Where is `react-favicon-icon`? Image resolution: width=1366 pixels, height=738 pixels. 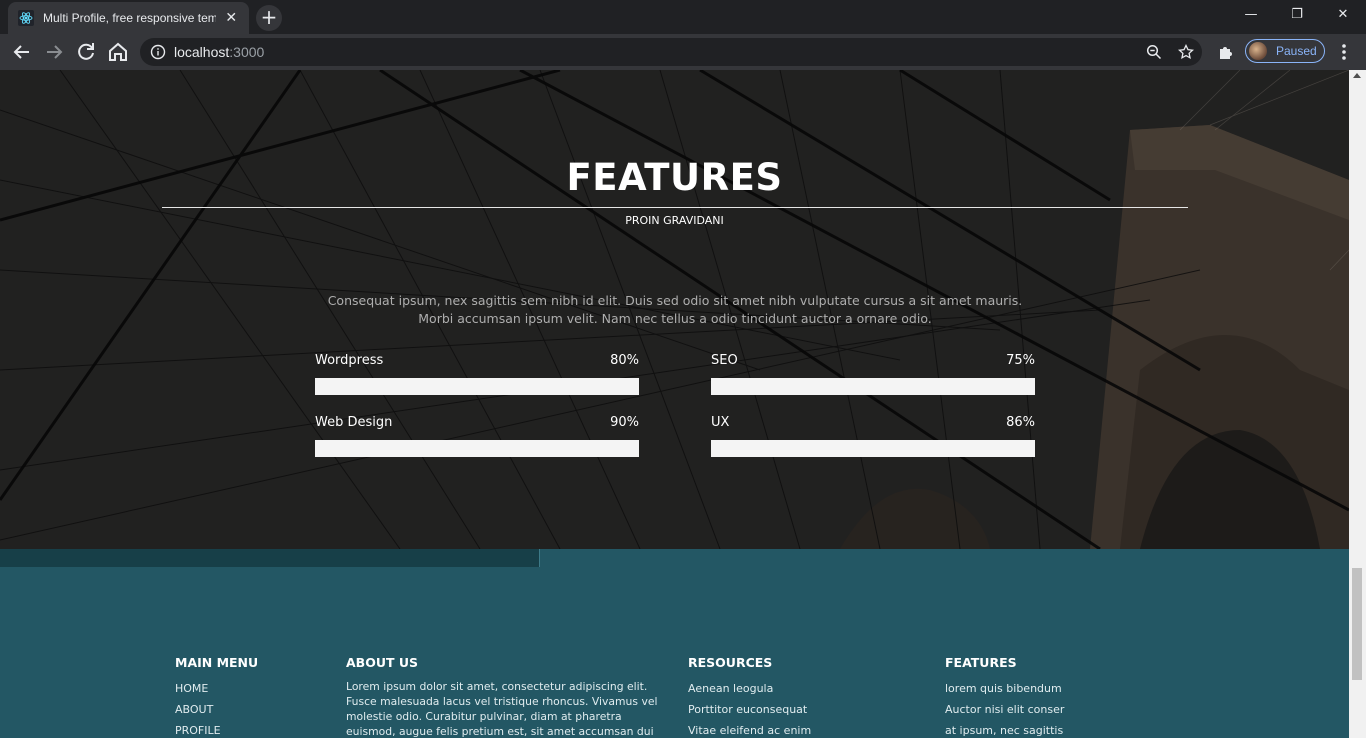 react-favicon-icon is located at coordinates (26, 18).